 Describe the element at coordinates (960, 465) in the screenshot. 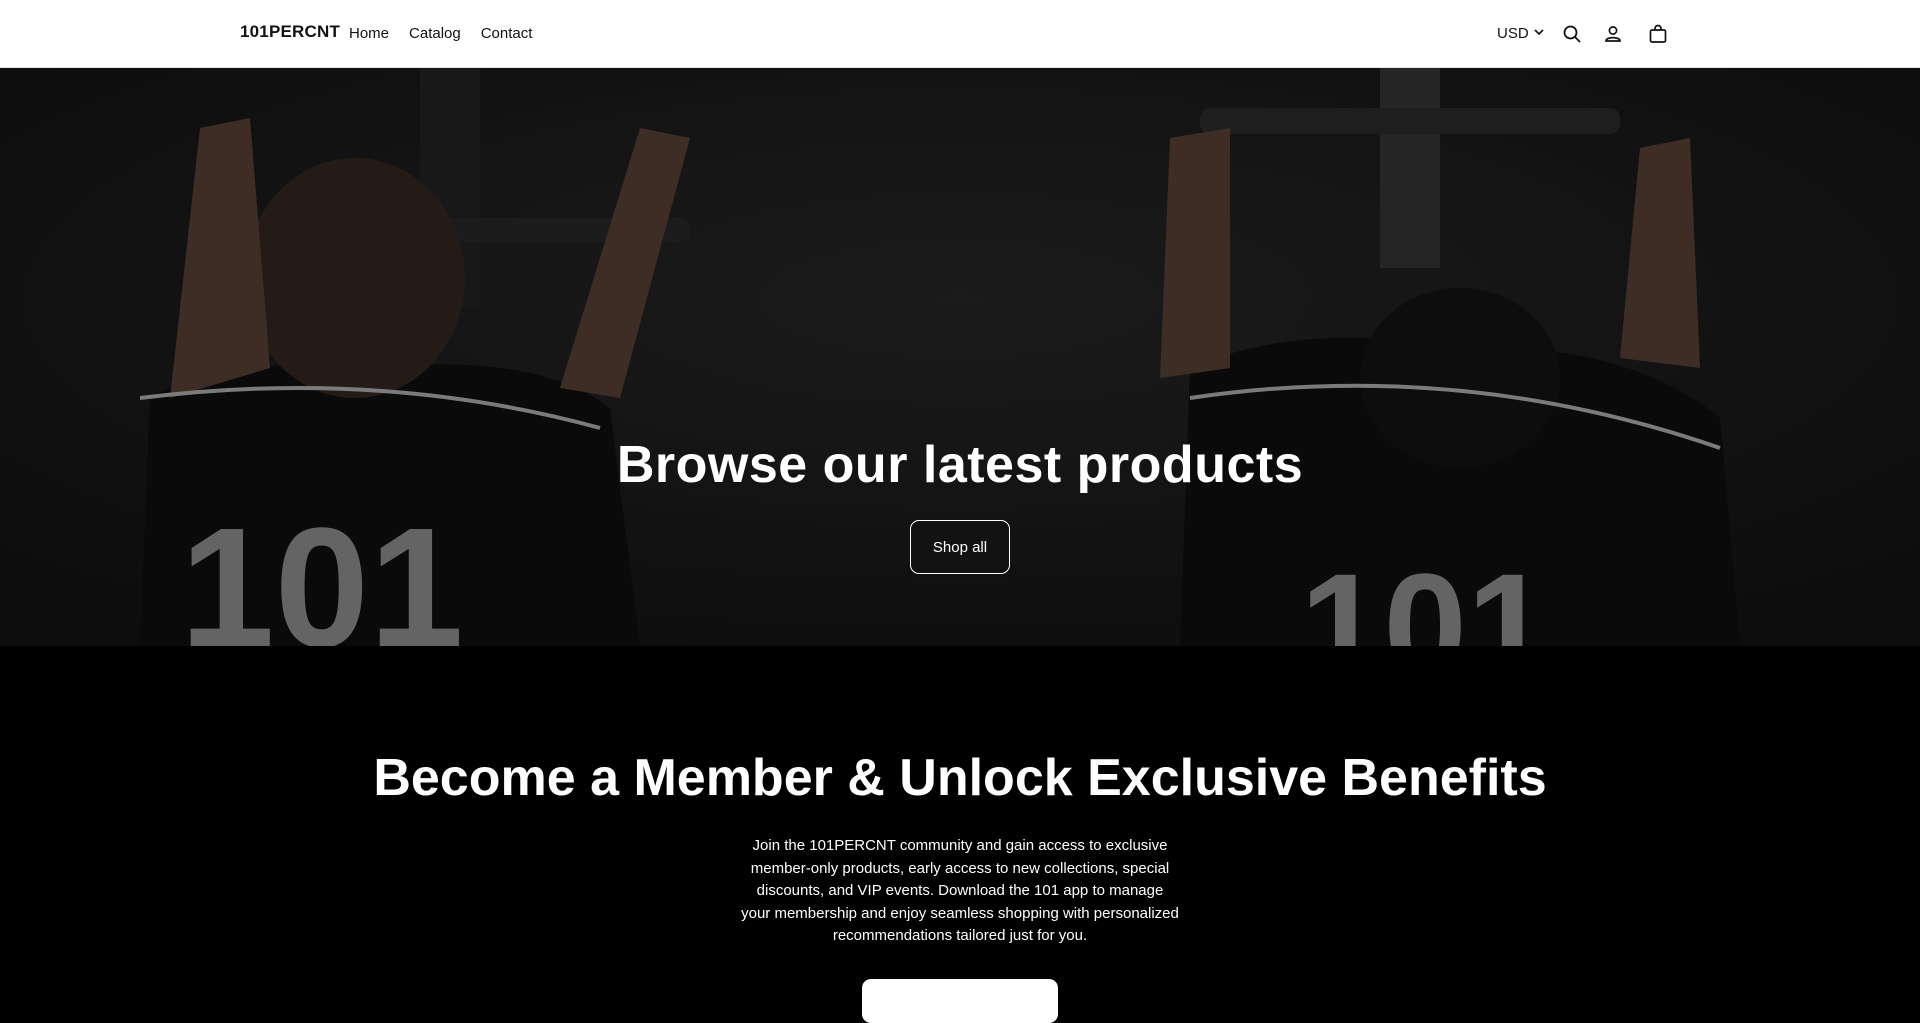

I see `hero-title: Browse our latest products` at that location.